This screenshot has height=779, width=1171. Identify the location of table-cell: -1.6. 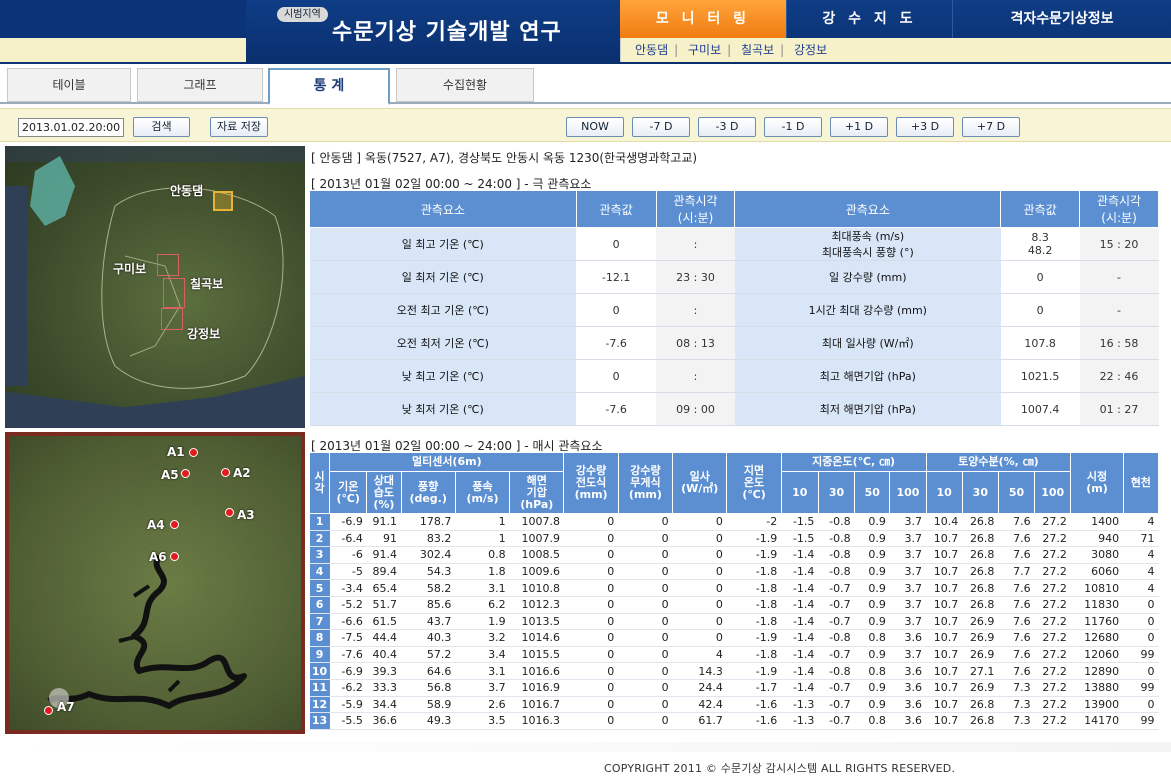
(754, 705).